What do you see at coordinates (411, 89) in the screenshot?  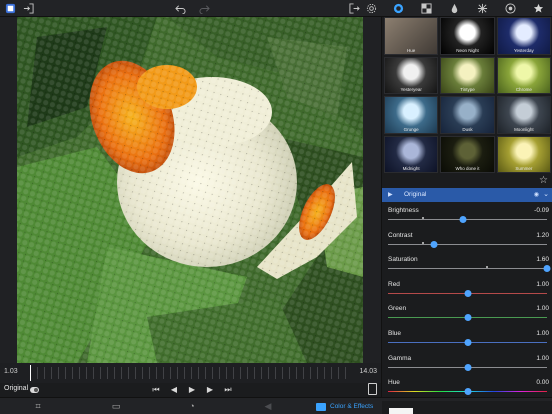 I see `preset-name: Yesteryear` at bounding box center [411, 89].